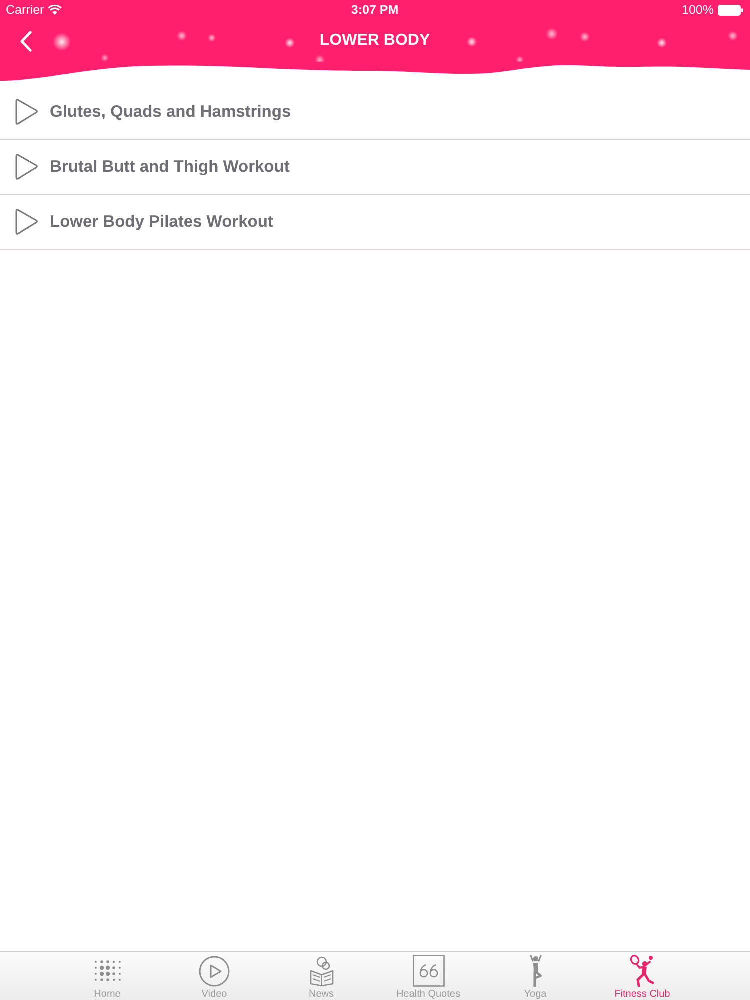  What do you see at coordinates (643, 971) in the screenshot?
I see `tennis-player-icon` at bounding box center [643, 971].